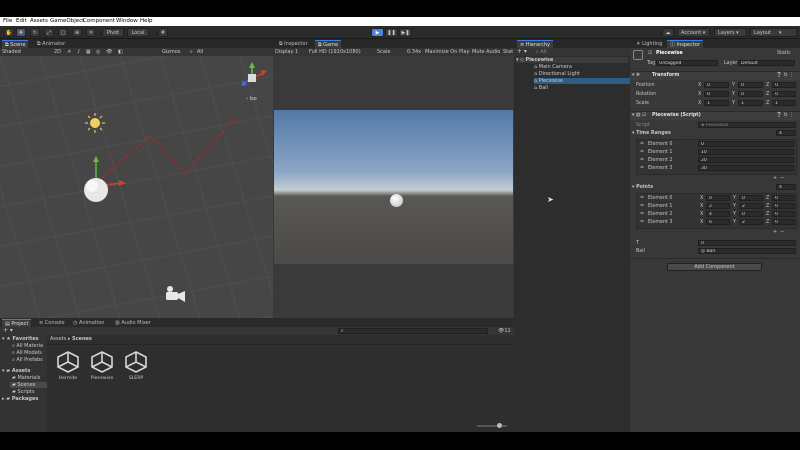  Describe the element at coordinates (405, 32) in the screenshot. I see `step-button: ▶❚` at that location.